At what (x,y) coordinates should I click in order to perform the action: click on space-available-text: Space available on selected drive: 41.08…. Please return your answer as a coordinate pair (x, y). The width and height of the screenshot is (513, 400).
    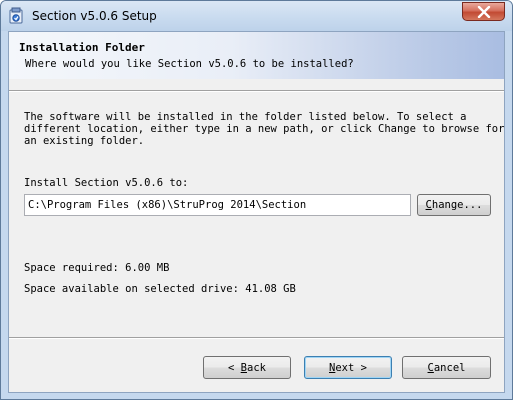
    Looking at the image, I should click on (160, 289).